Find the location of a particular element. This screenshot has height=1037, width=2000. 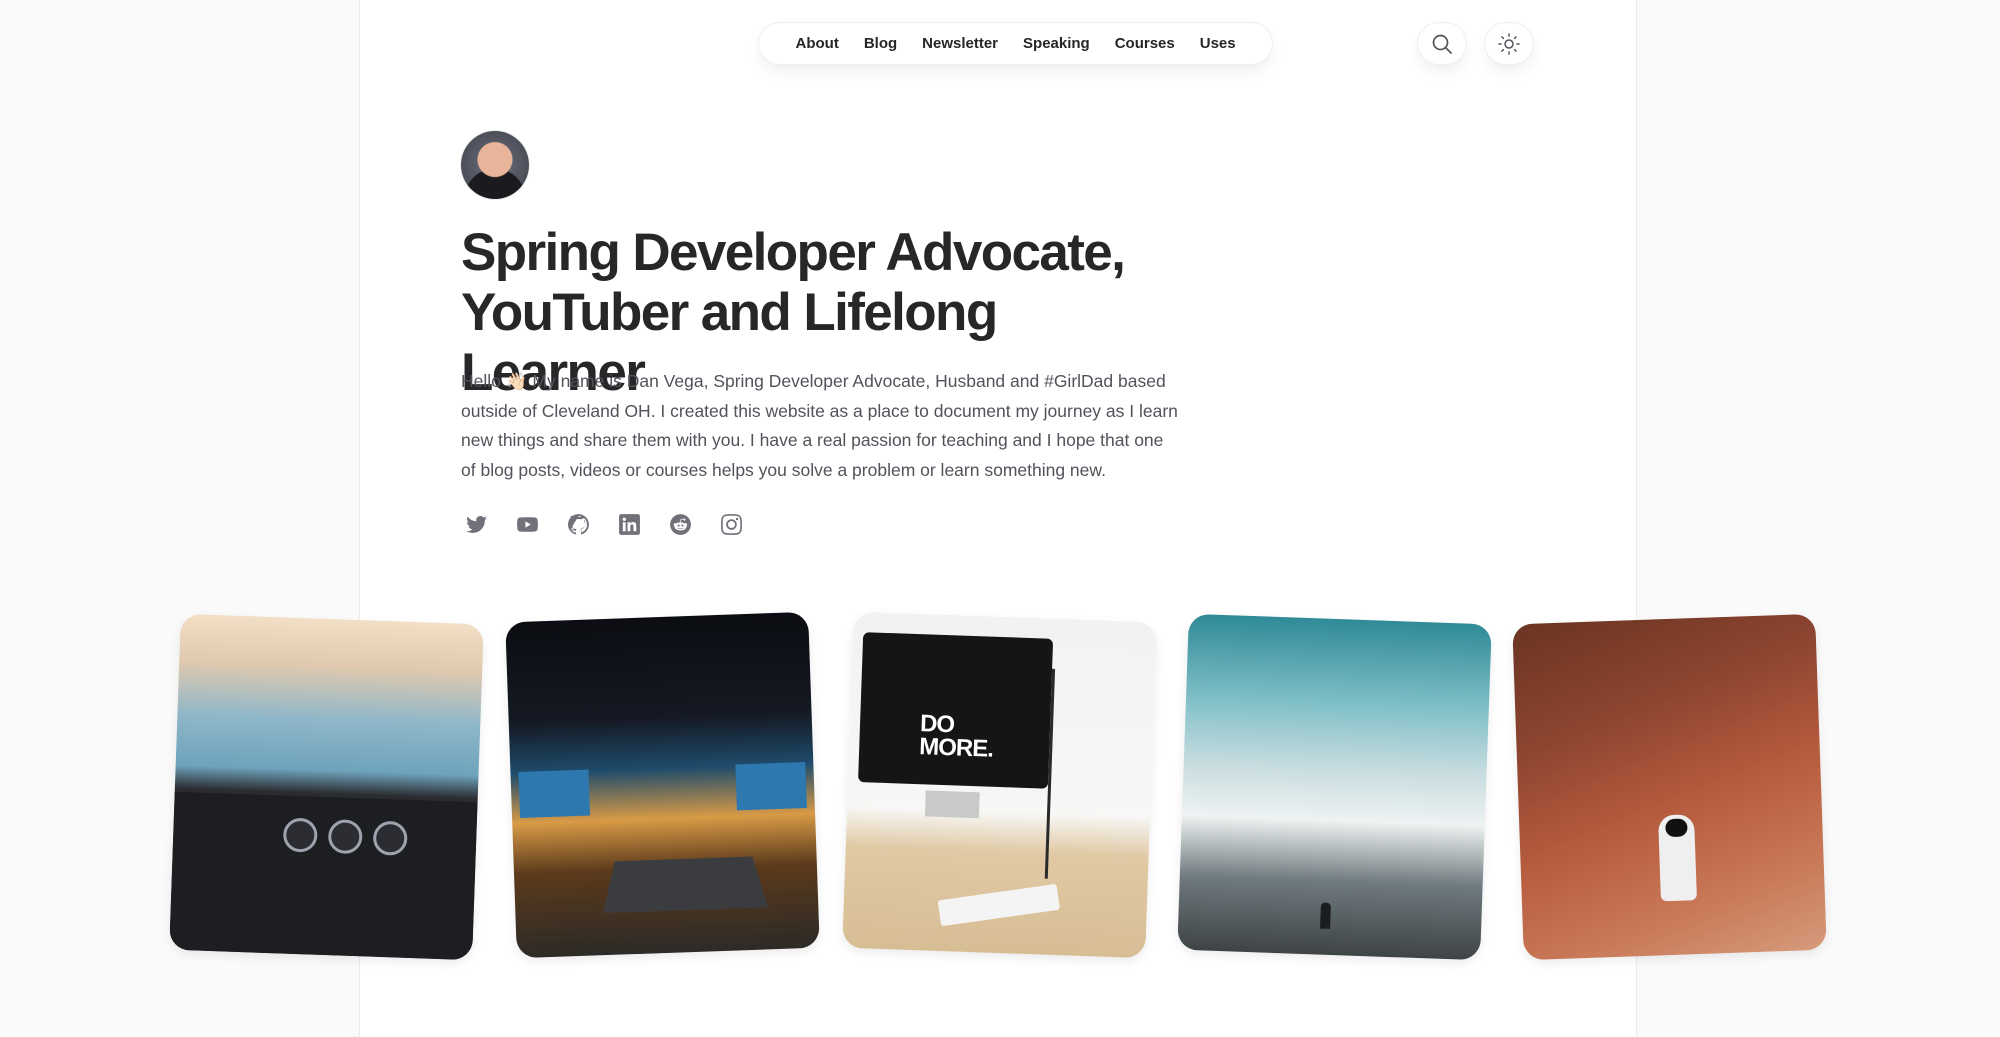

github-icon is located at coordinates (578, 523).